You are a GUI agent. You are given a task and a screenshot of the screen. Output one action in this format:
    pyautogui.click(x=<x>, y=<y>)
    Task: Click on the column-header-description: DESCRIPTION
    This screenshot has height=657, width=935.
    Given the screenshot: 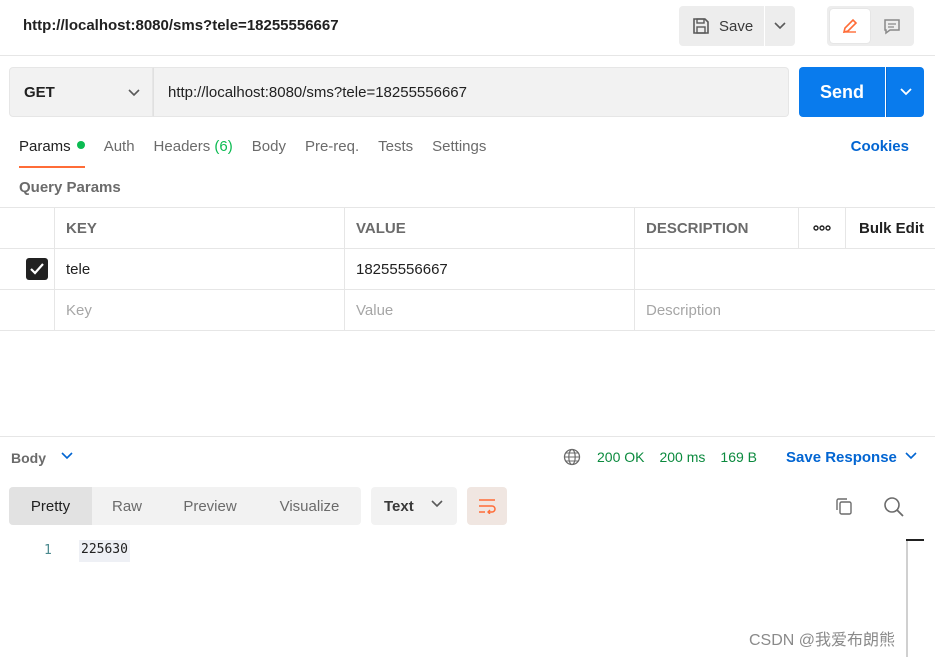 What is the action you would take?
    pyautogui.click(x=716, y=228)
    